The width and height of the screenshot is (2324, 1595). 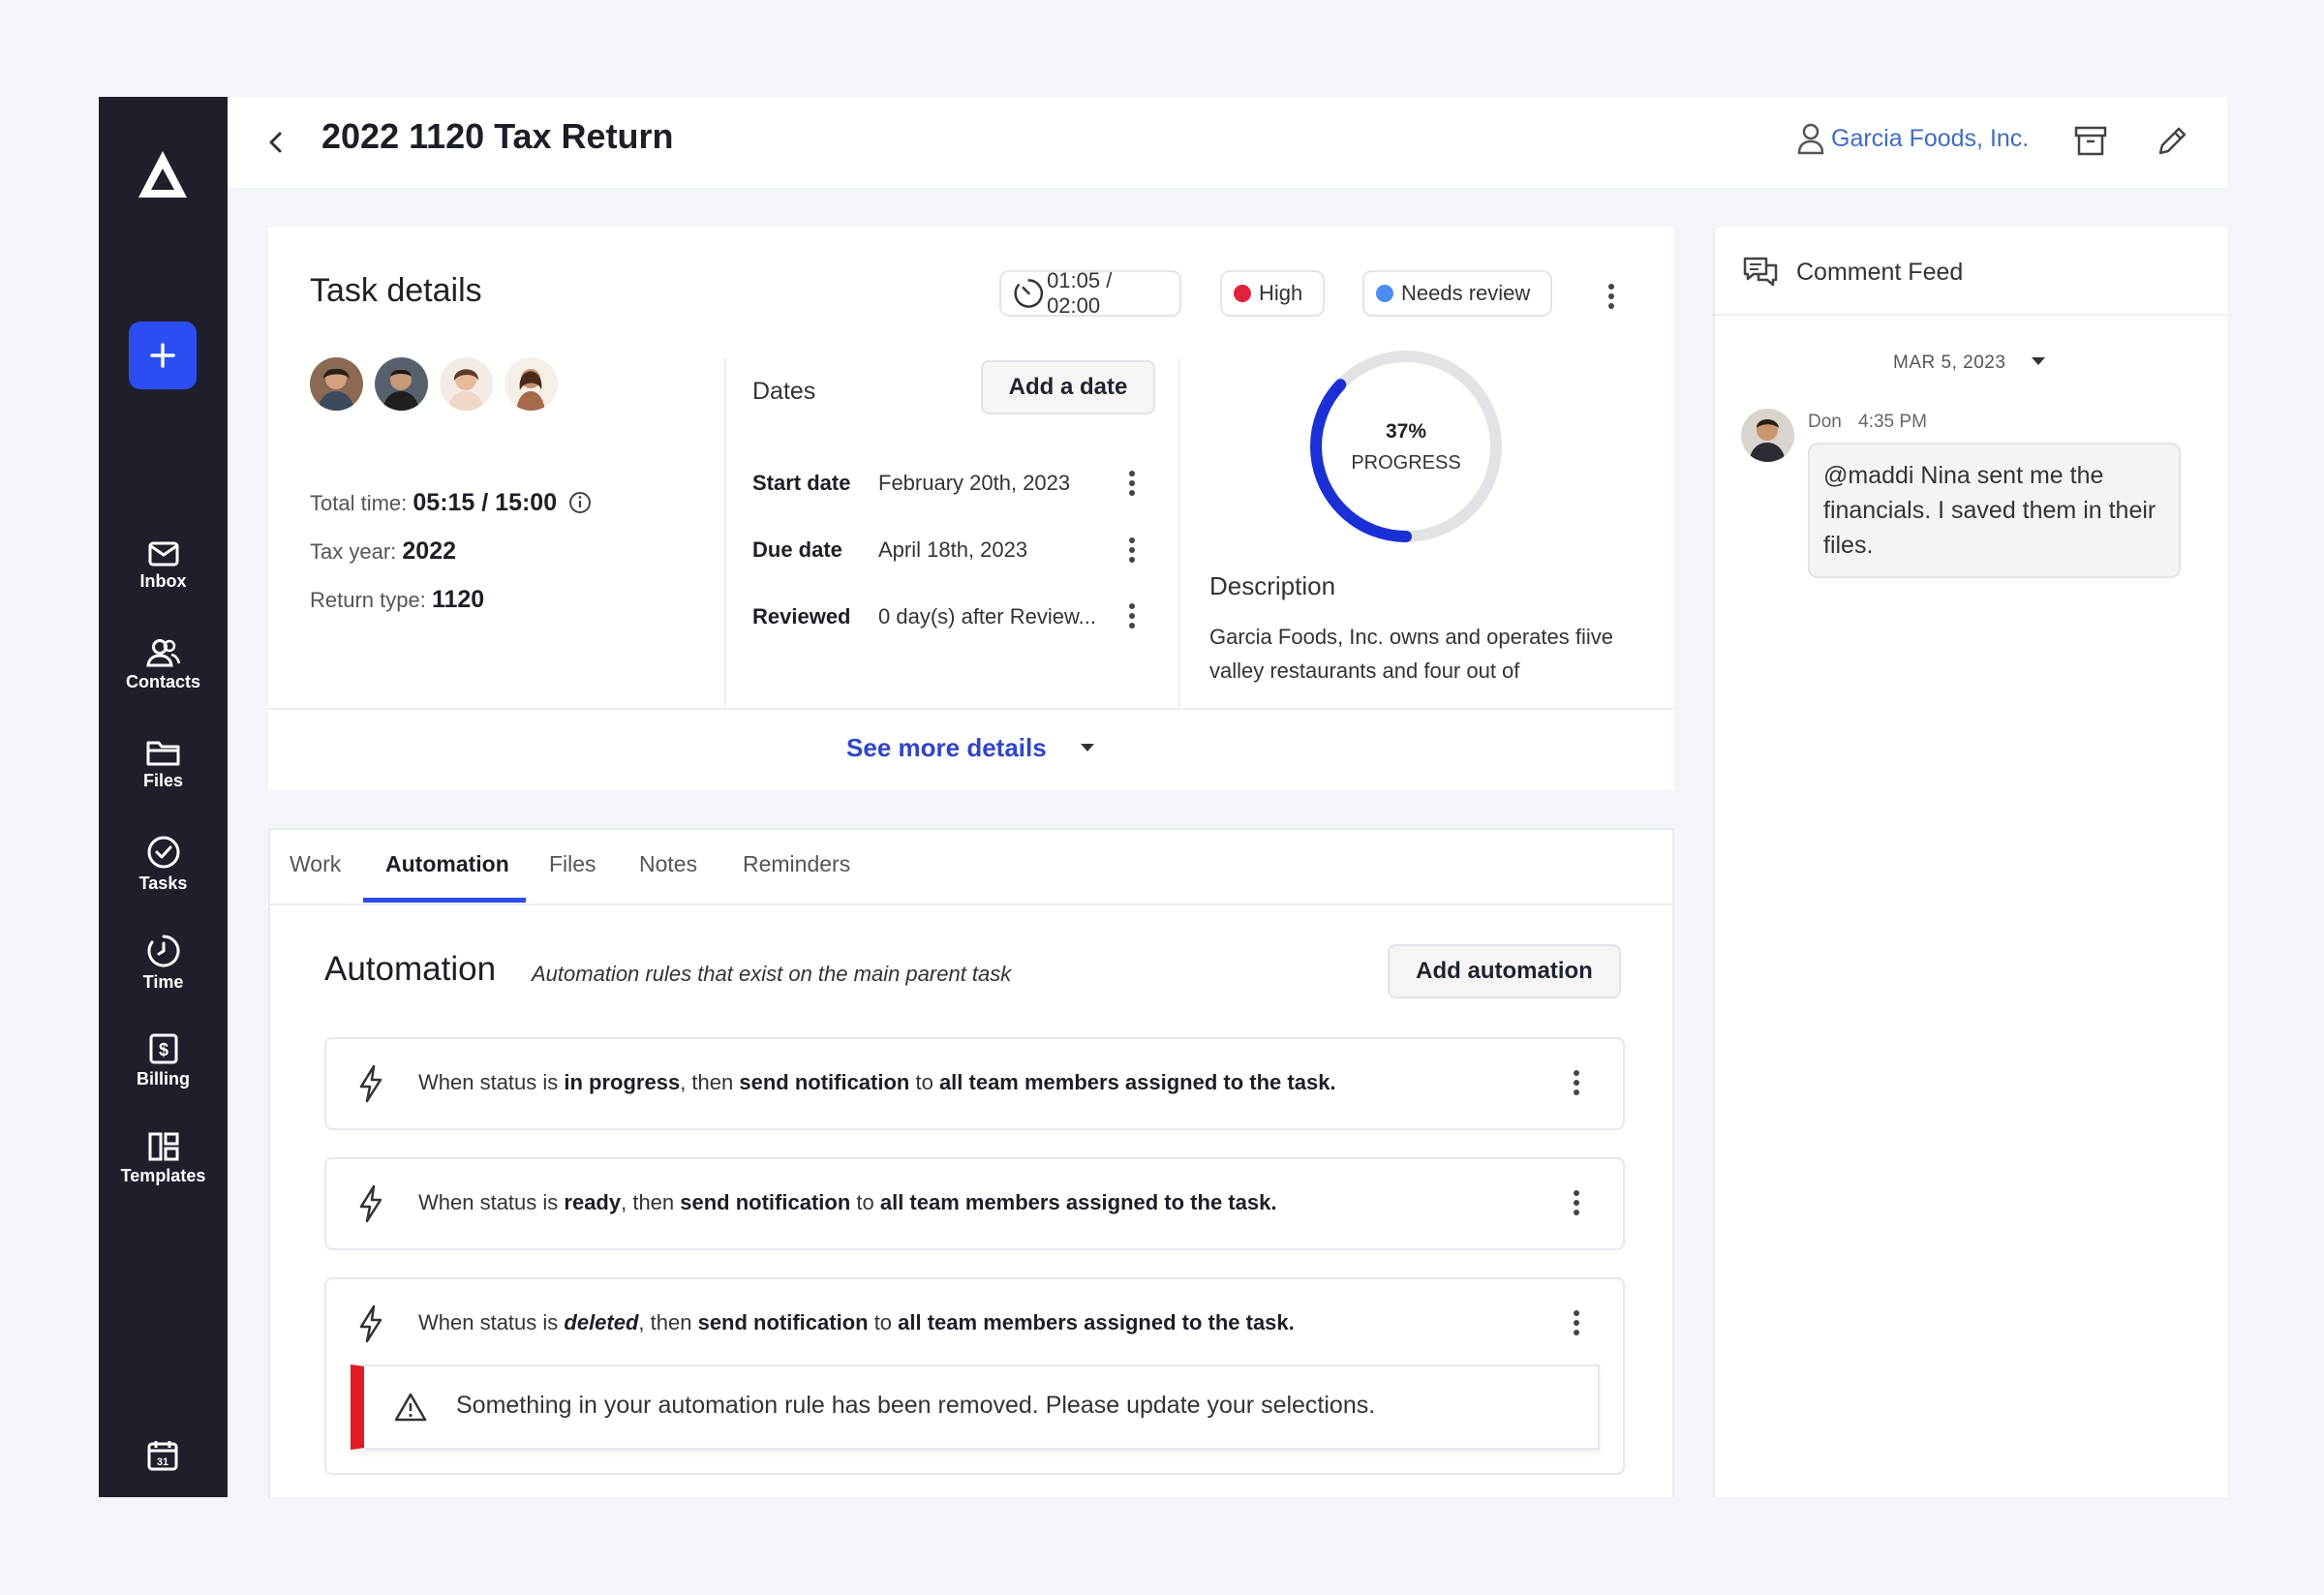 What do you see at coordinates (971, 867) in the screenshot?
I see `tab-bar: Work Automation Files Notes Reminders` at bounding box center [971, 867].